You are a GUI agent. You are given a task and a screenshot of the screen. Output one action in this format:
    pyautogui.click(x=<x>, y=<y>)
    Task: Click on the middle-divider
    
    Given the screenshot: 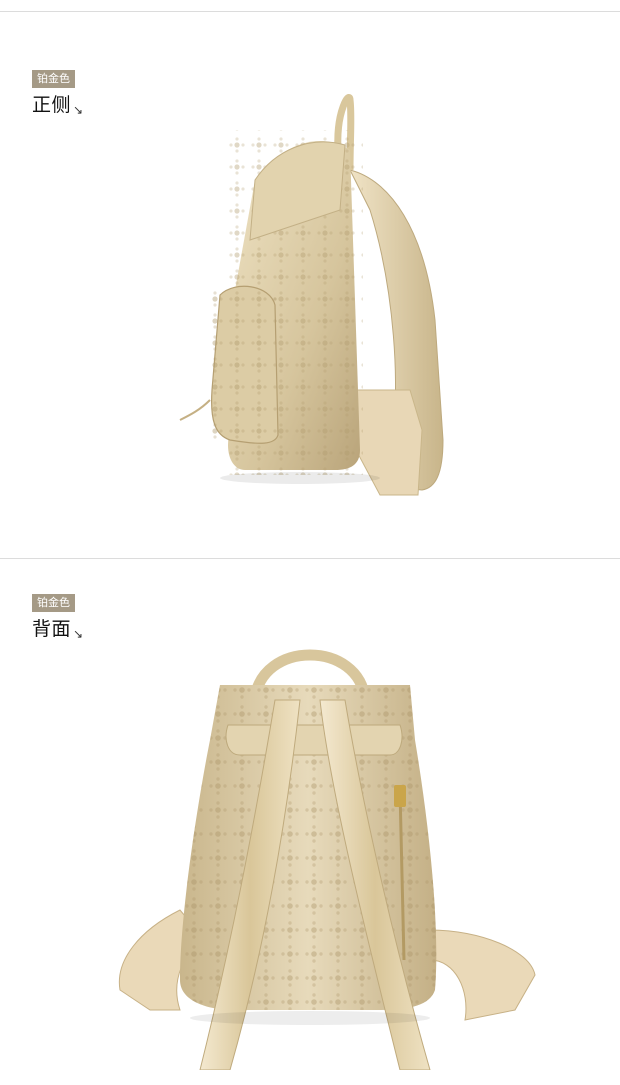 What is the action you would take?
    pyautogui.click(x=310, y=558)
    